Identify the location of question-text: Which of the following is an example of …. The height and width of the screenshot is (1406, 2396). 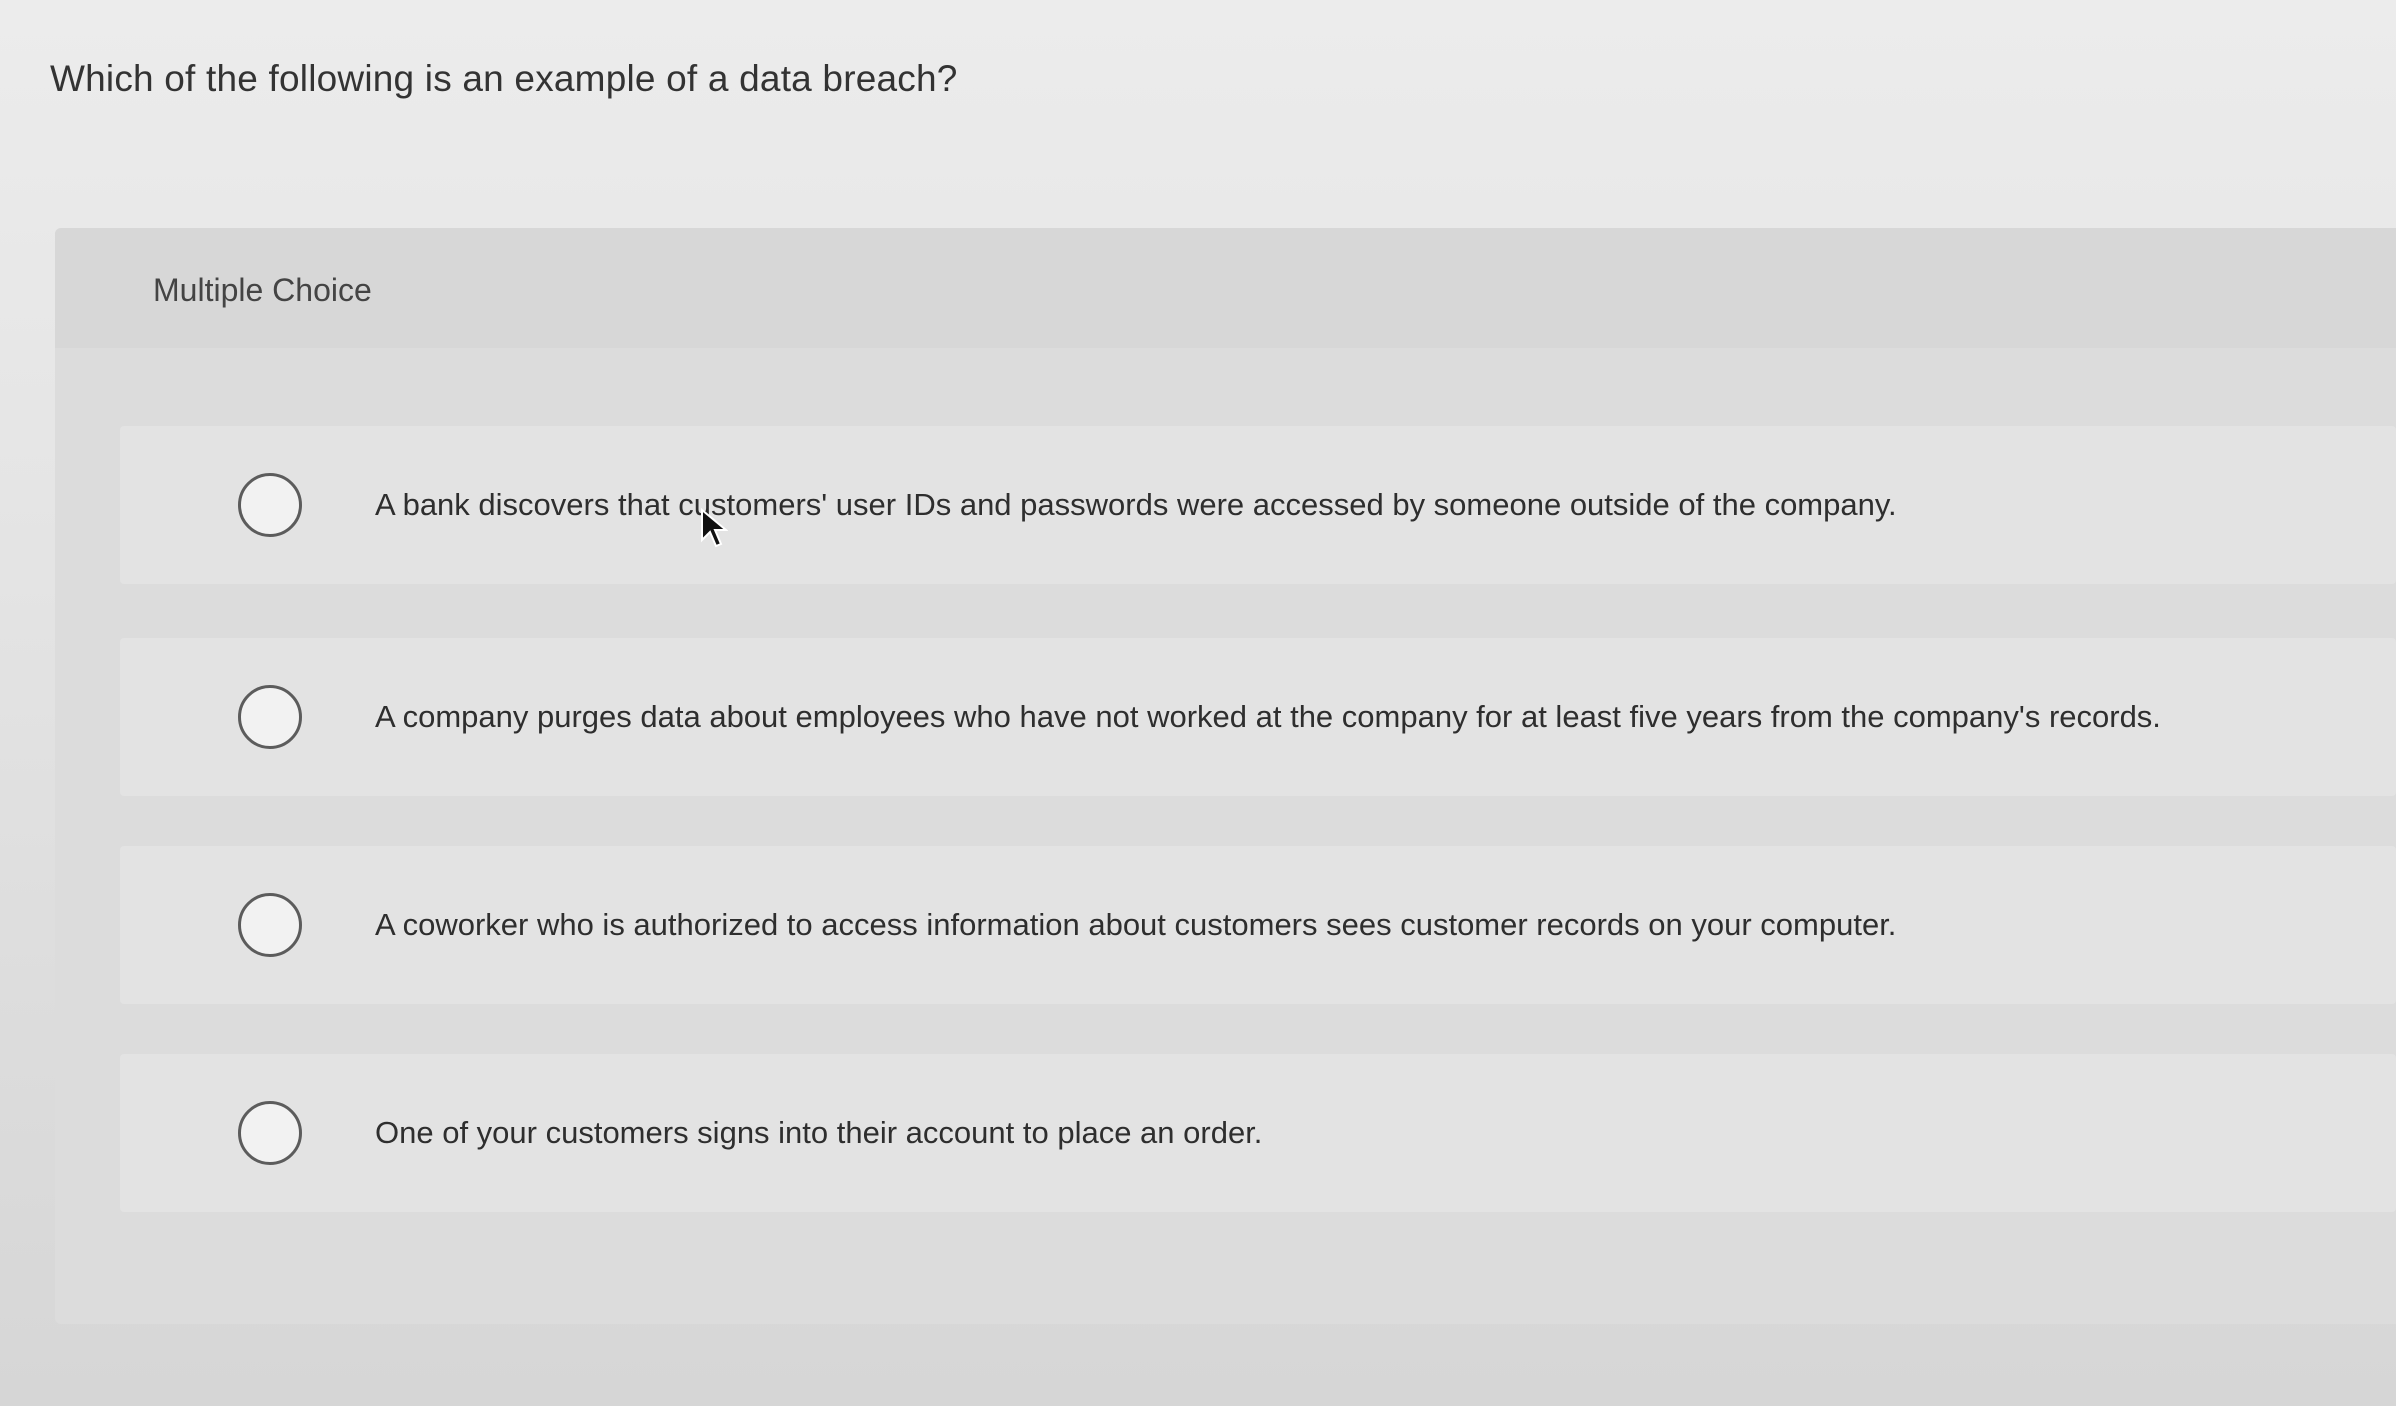
(504, 78).